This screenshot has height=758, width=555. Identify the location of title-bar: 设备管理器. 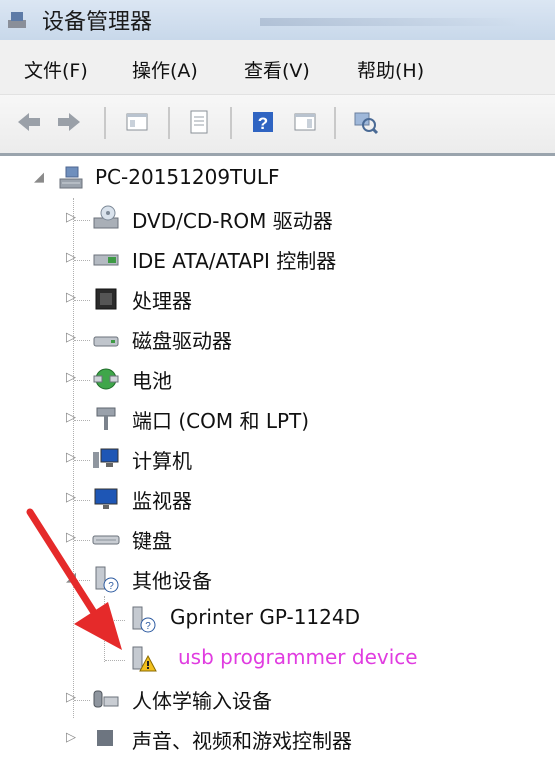
(277, 20).